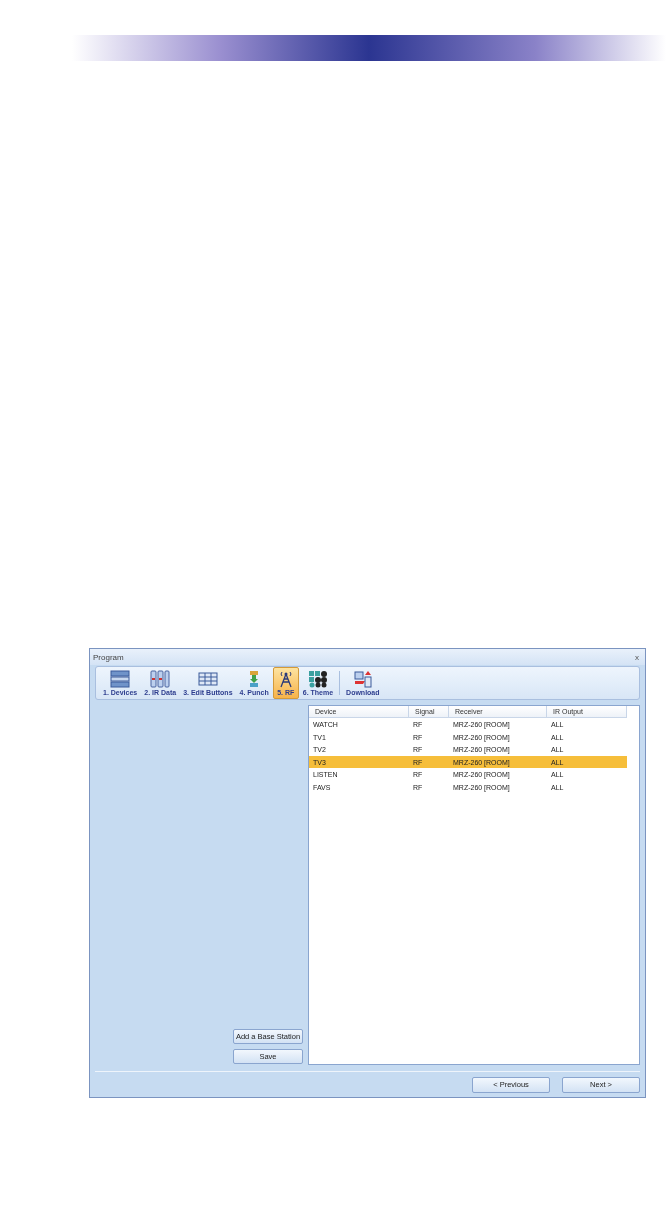  Describe the element at coordinates (317, 679) in the screenshot. I see `swatches-icon` at that location.